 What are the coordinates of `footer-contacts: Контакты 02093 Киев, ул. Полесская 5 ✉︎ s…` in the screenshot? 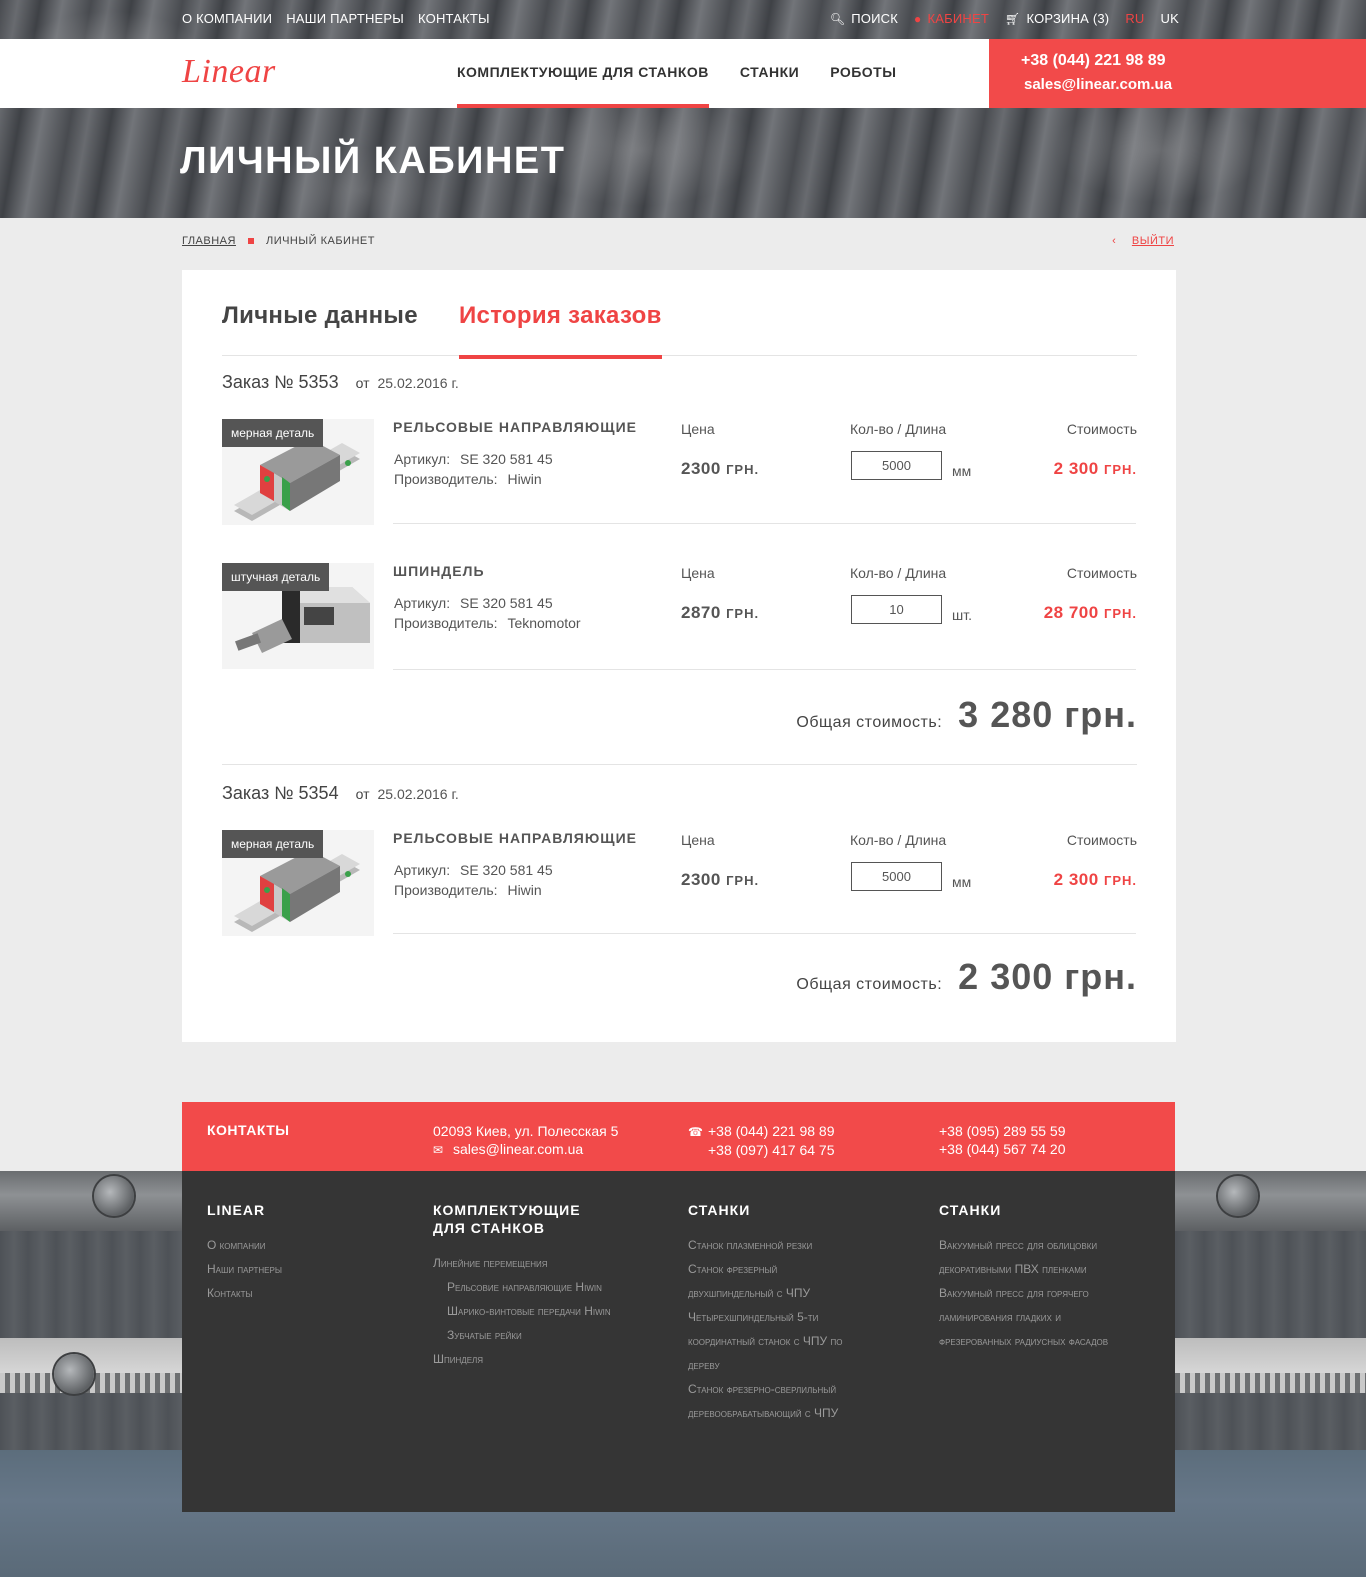 It's located at (678, 1136).